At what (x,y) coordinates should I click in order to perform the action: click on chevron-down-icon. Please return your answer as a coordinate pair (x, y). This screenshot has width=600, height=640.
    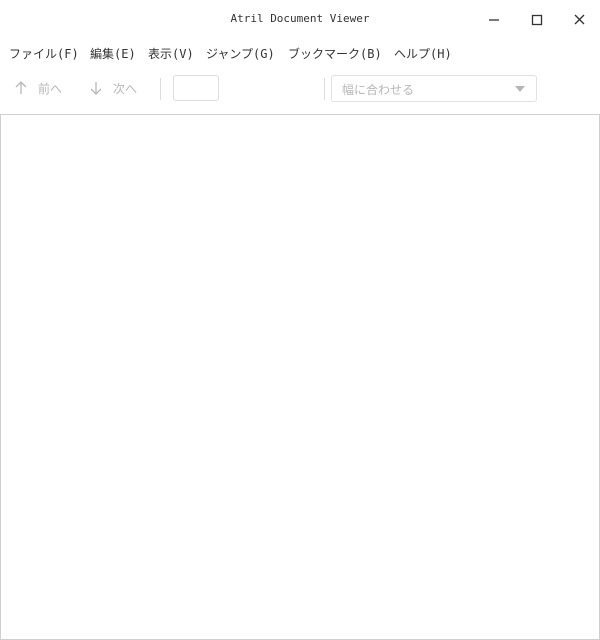
    Looking at the image, I should click on (520, 89).